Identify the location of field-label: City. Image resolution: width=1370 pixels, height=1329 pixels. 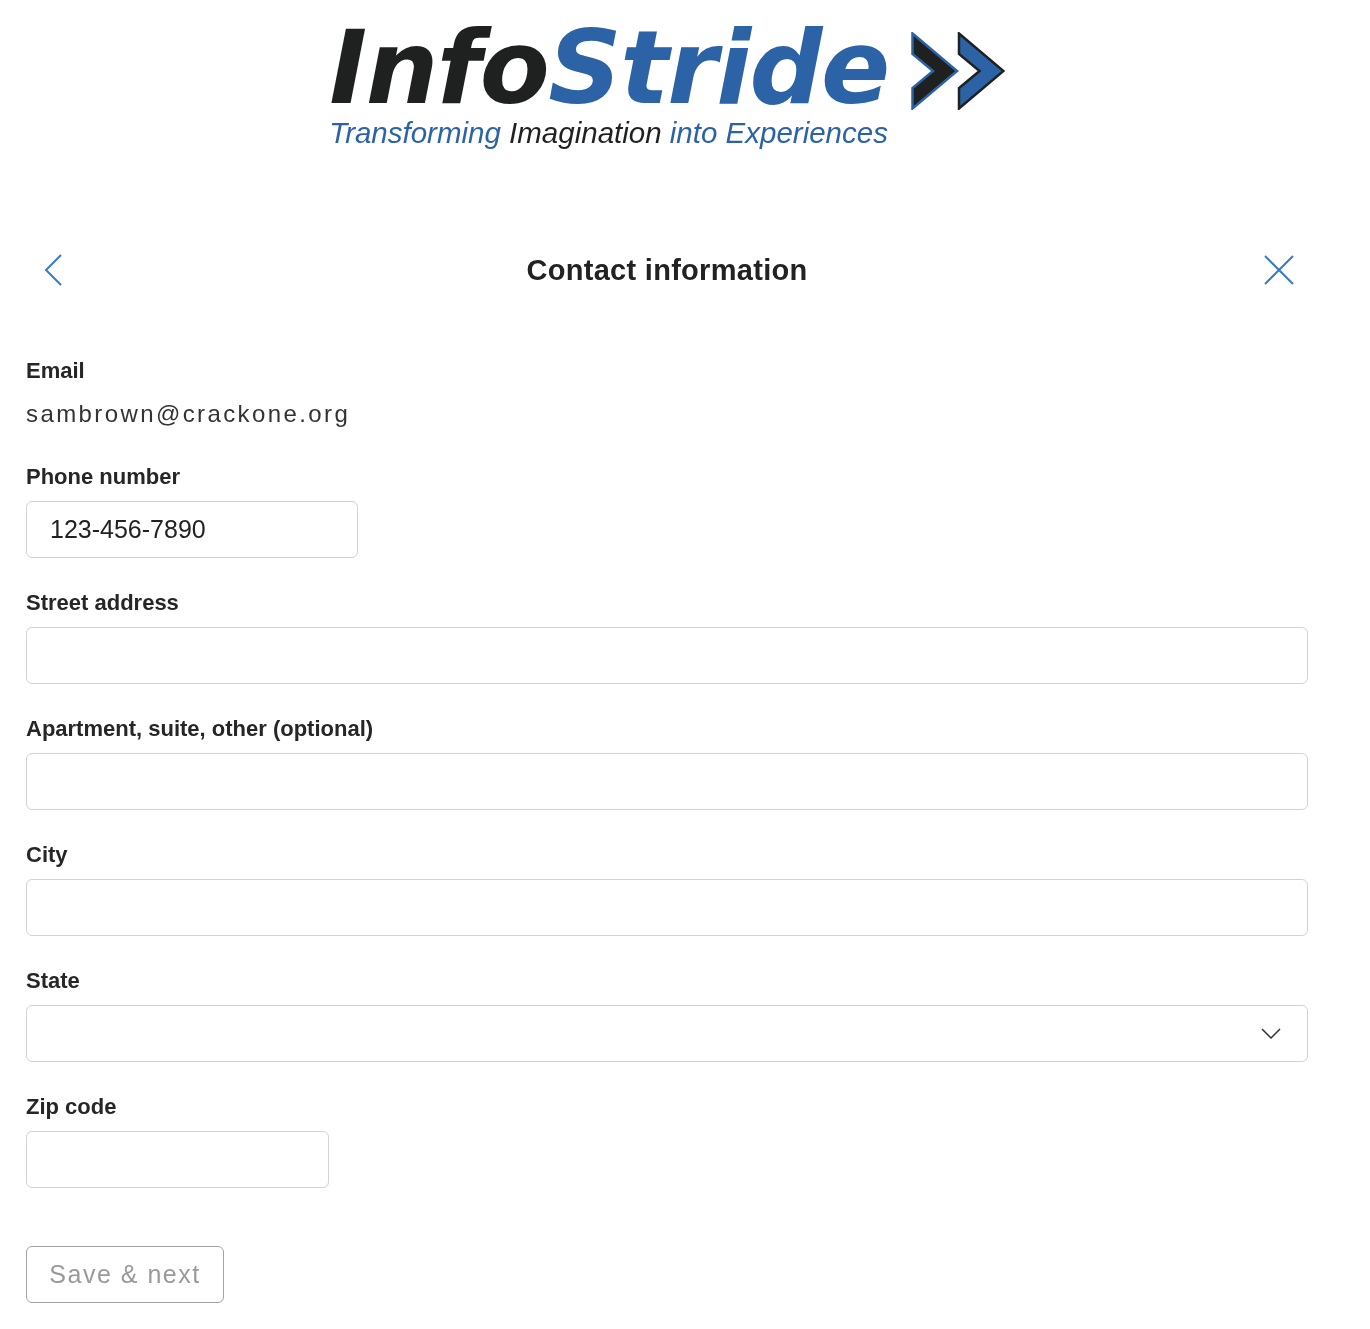
(47, 855).